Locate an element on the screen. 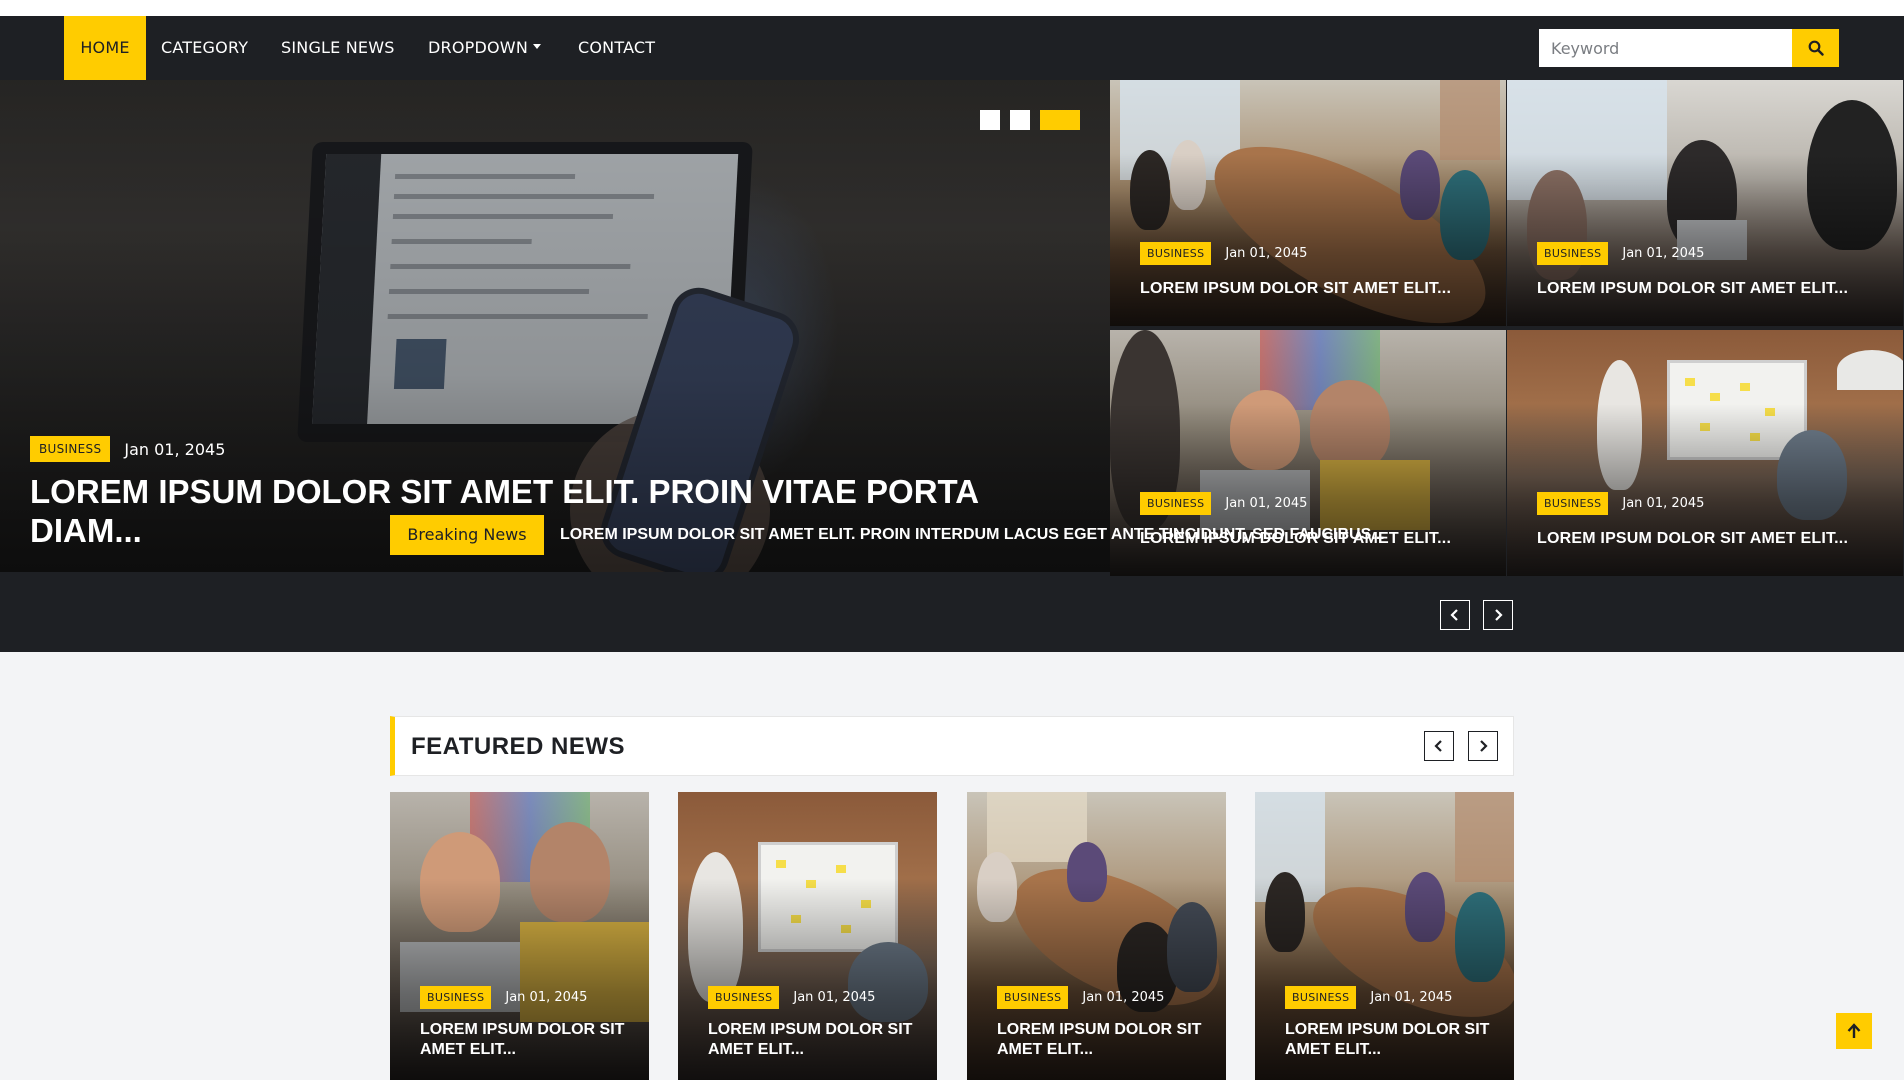  nav-item-single-news: SINGLE NEWS is located at coordinates (338, 48).